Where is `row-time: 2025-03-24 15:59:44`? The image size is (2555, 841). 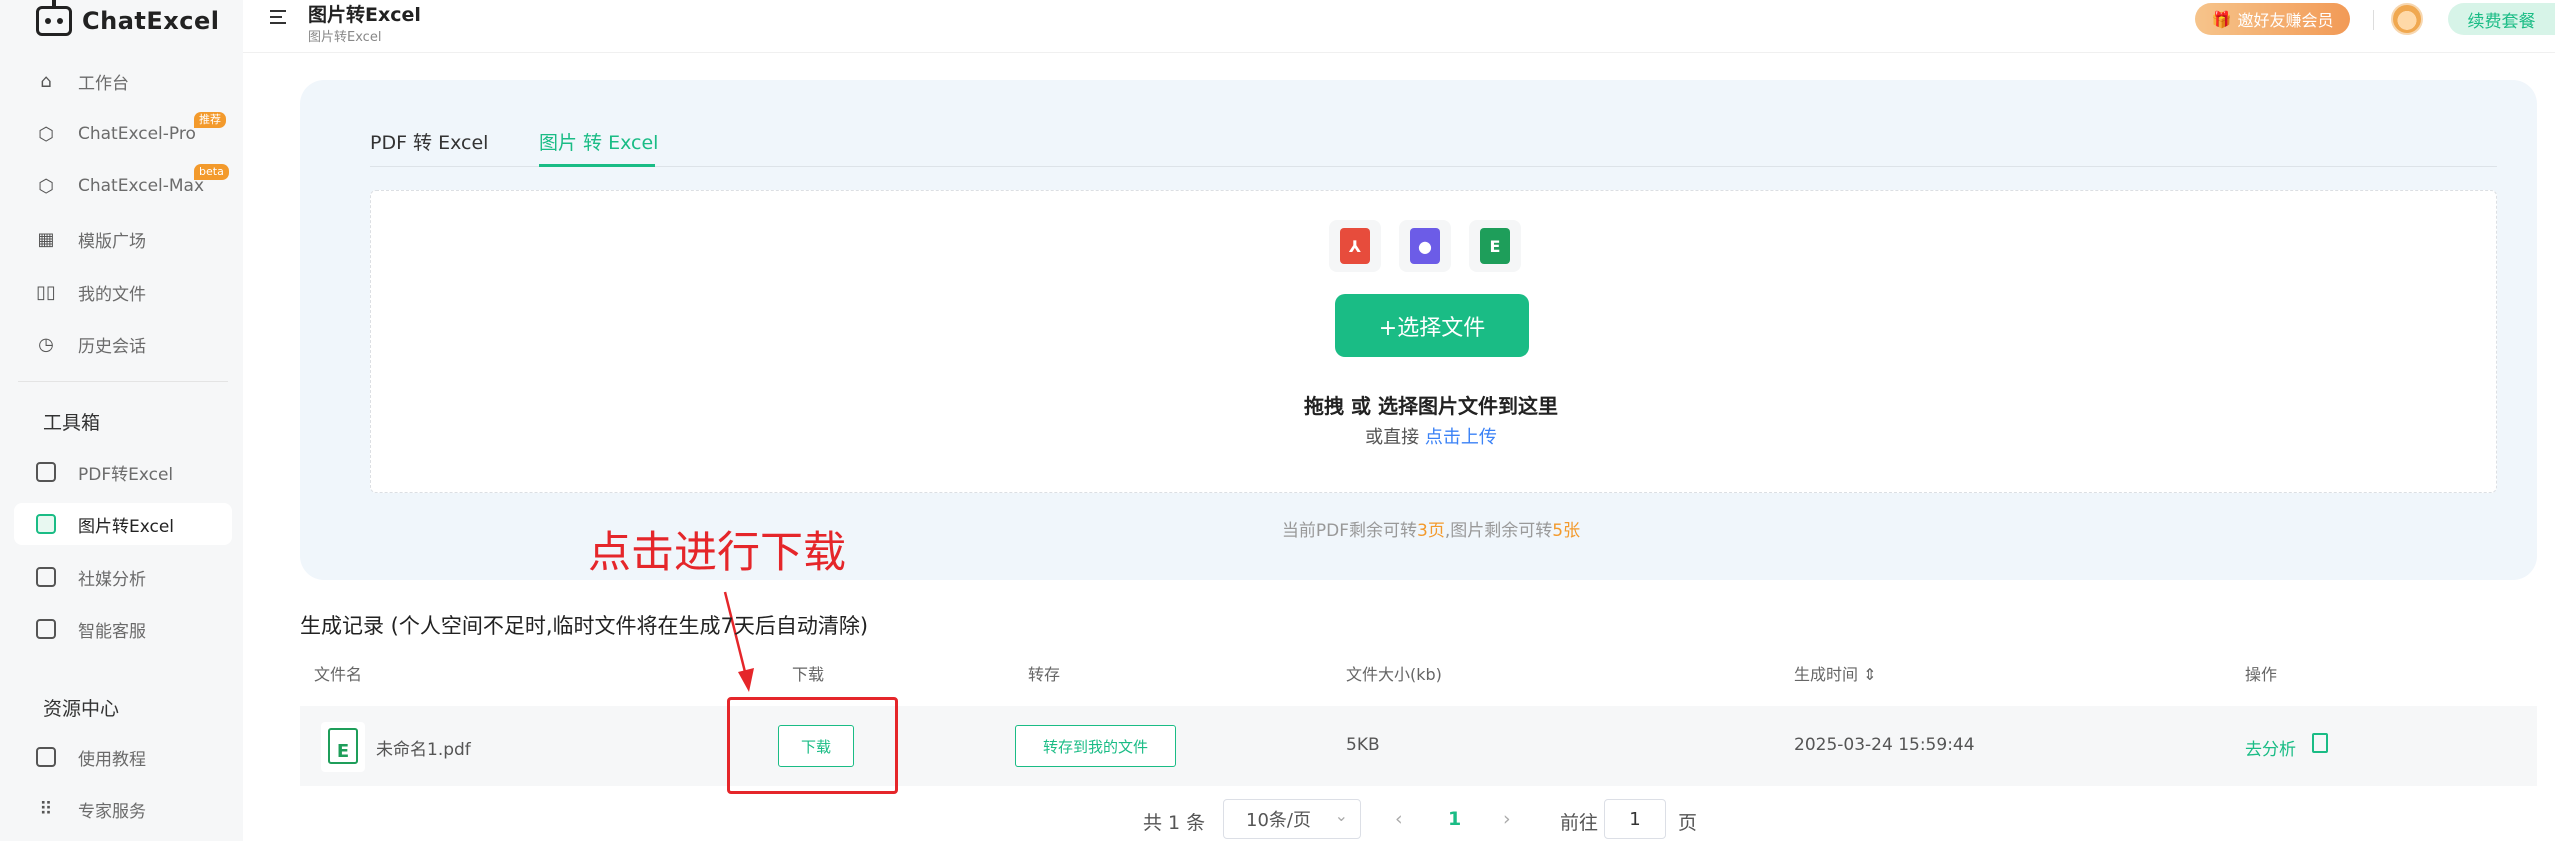
row-time: 2025-03-24 15:59:44 is located at coordinates (1884, 745).